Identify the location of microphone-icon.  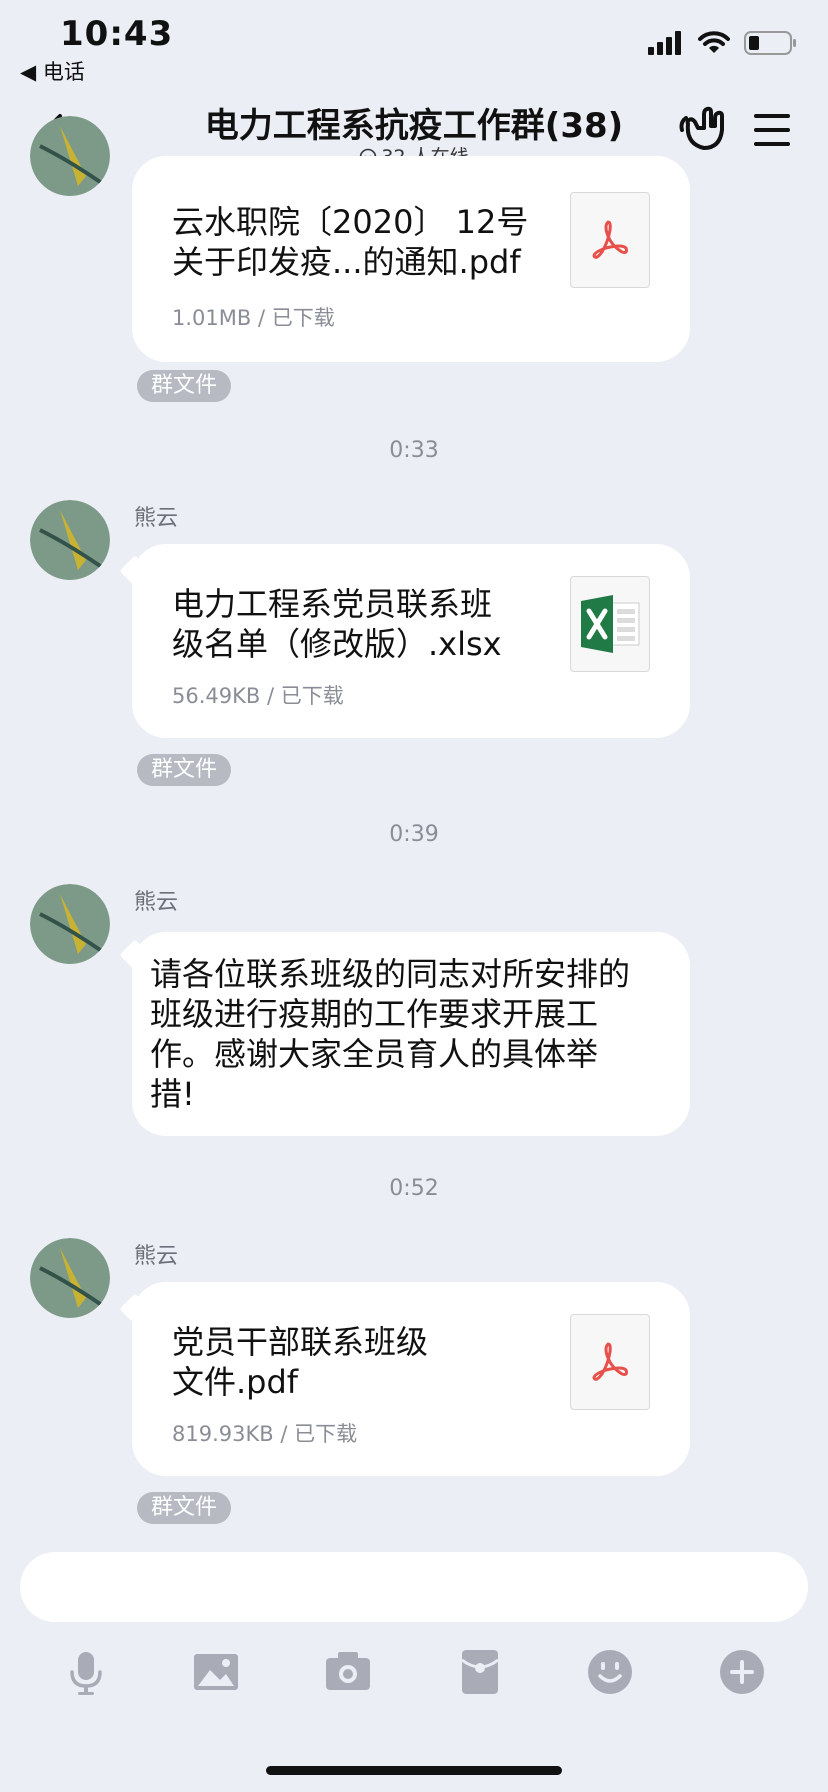
(86, 1673).